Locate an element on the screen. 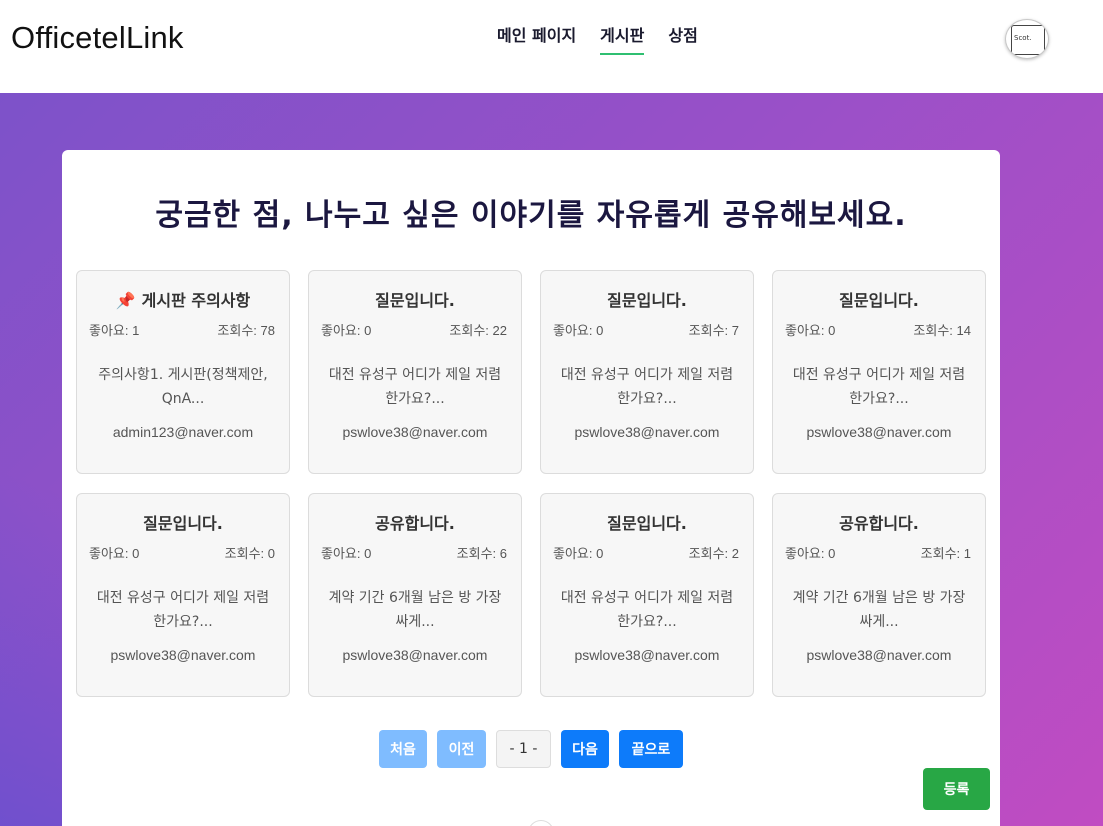 The height and width of the screenshot is (826, 1103). post-views: 조회수: 7 is located at coordinates (713, 330).